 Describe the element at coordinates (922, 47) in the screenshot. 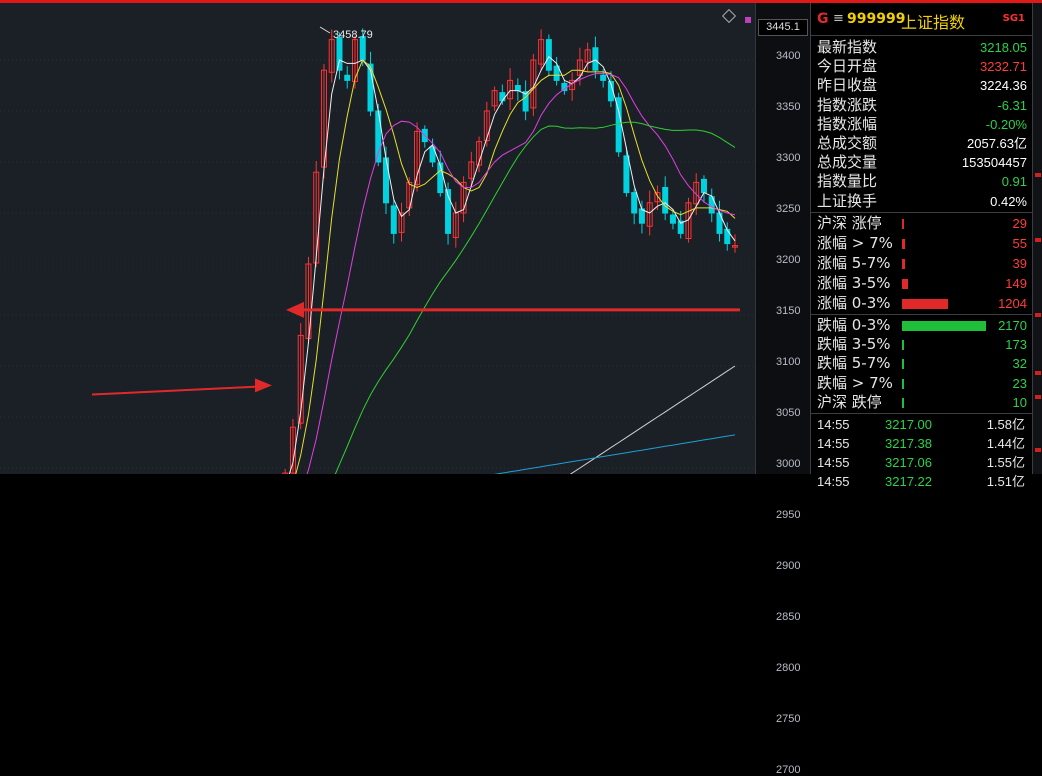

I see `stat-row: 最新指数 3218.05` at that location.